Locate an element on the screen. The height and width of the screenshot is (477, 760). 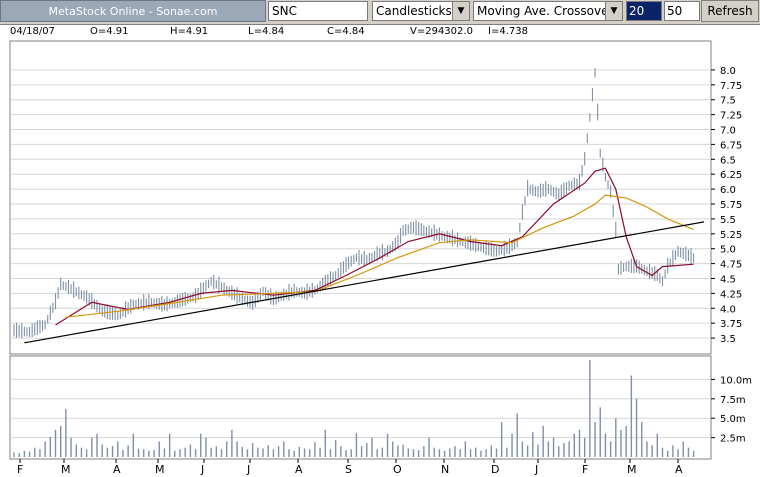
price-tick-label: 7.0 is located at coordinates (728, 131).